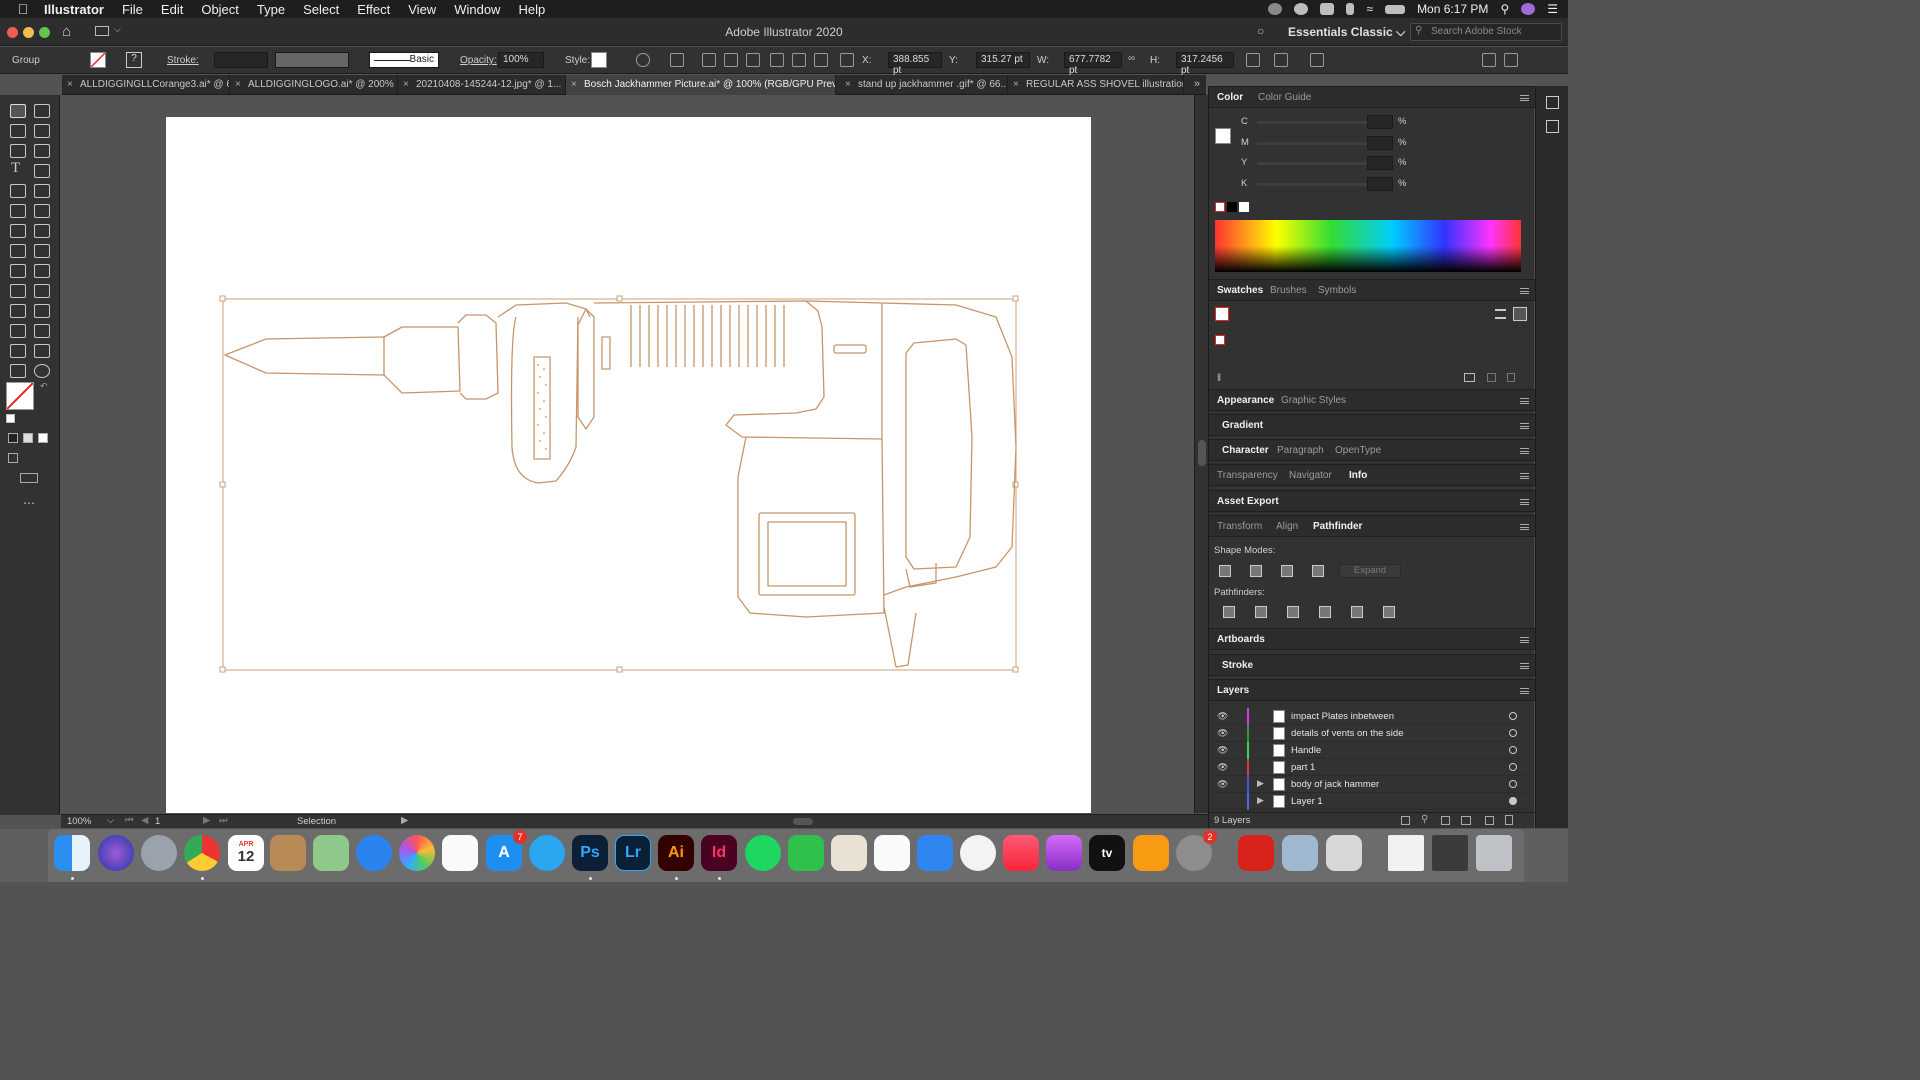  I want to click on symbol-sprayer-tool-icon, so click(18, 331).